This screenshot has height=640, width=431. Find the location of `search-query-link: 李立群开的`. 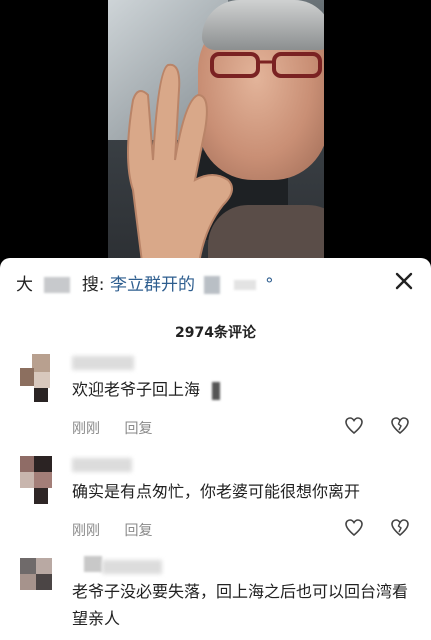

search-query-link: 李立群开的 is located at coordinates (152, 285).